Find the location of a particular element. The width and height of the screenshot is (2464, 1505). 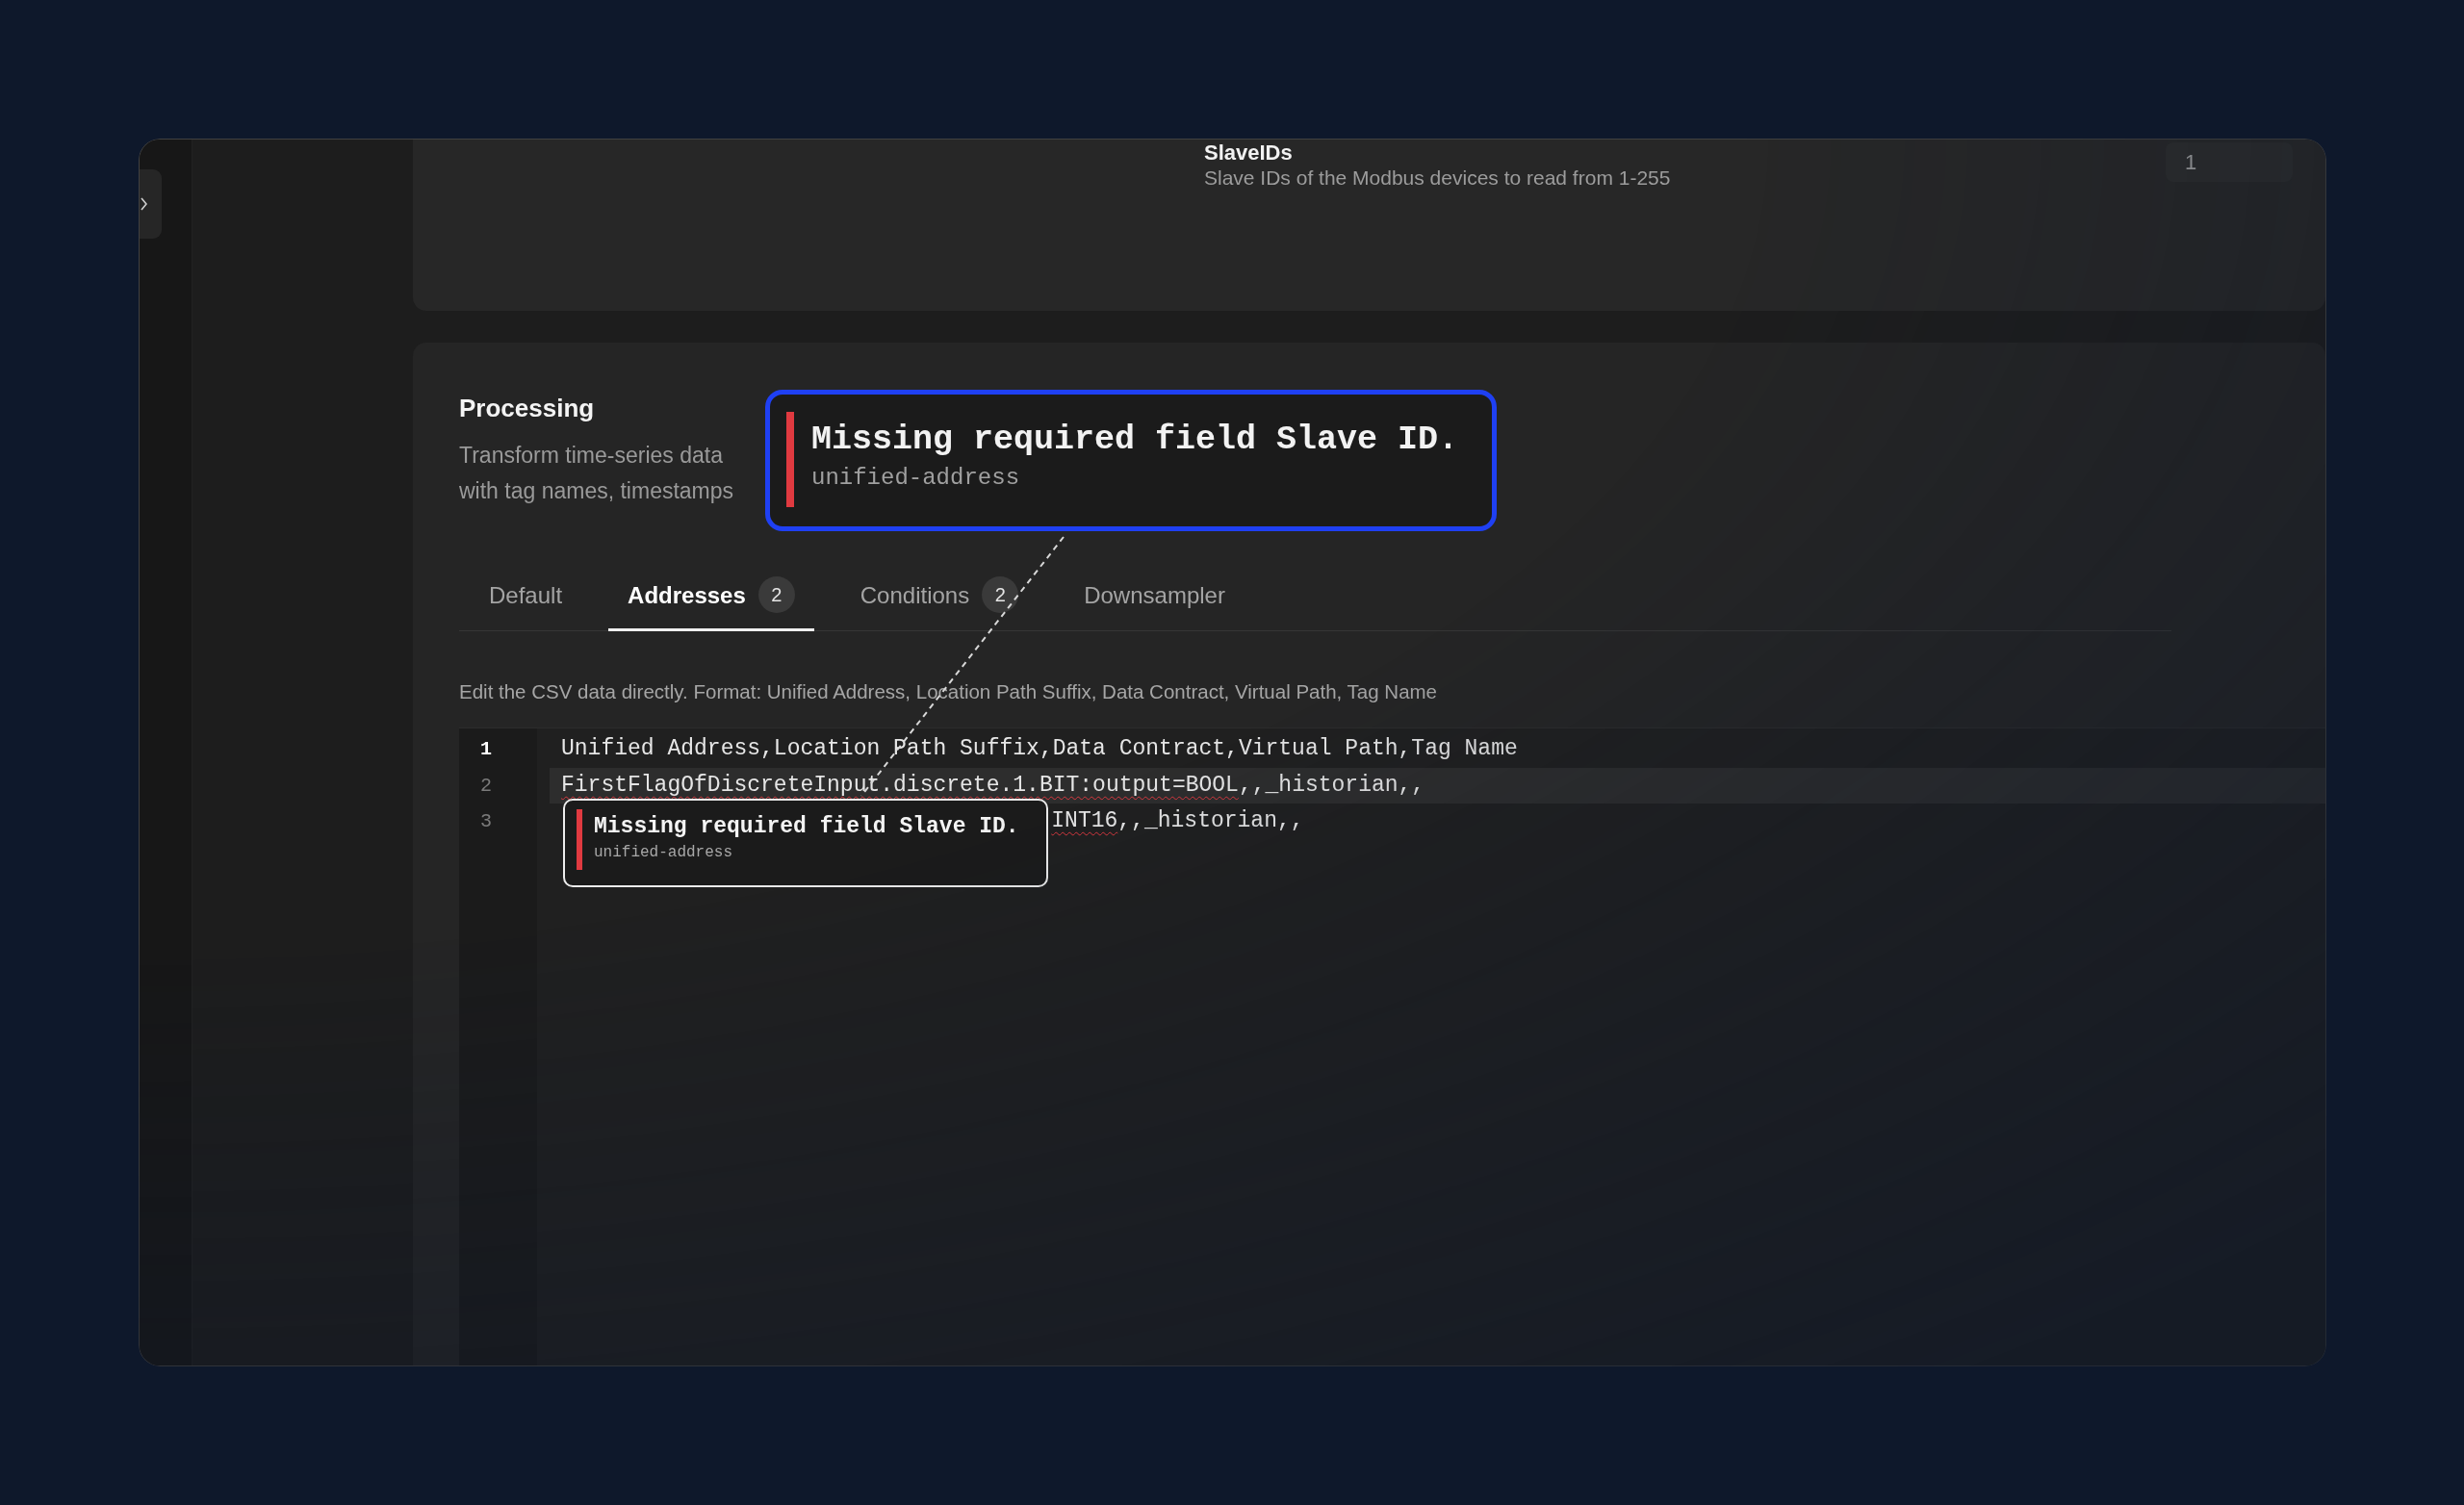

line-number: 2 is located at coordinates (486, 786).